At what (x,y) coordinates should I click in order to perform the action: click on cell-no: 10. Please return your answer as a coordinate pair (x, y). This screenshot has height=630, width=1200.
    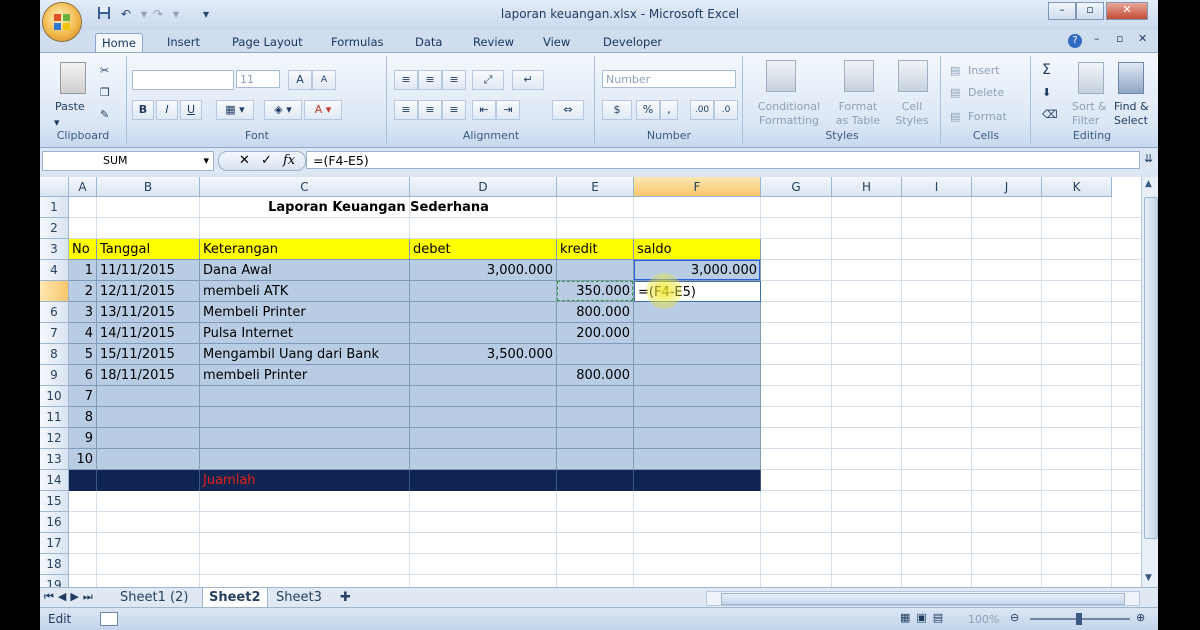
    Looking at the image, I should click on (83, 459).